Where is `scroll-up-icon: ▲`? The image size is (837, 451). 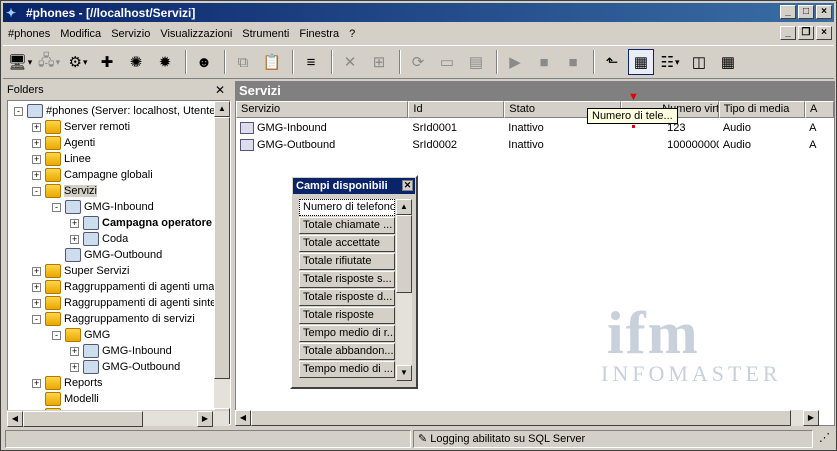 scroll-up-icon: ▲ is located at coordinates (404, 207).